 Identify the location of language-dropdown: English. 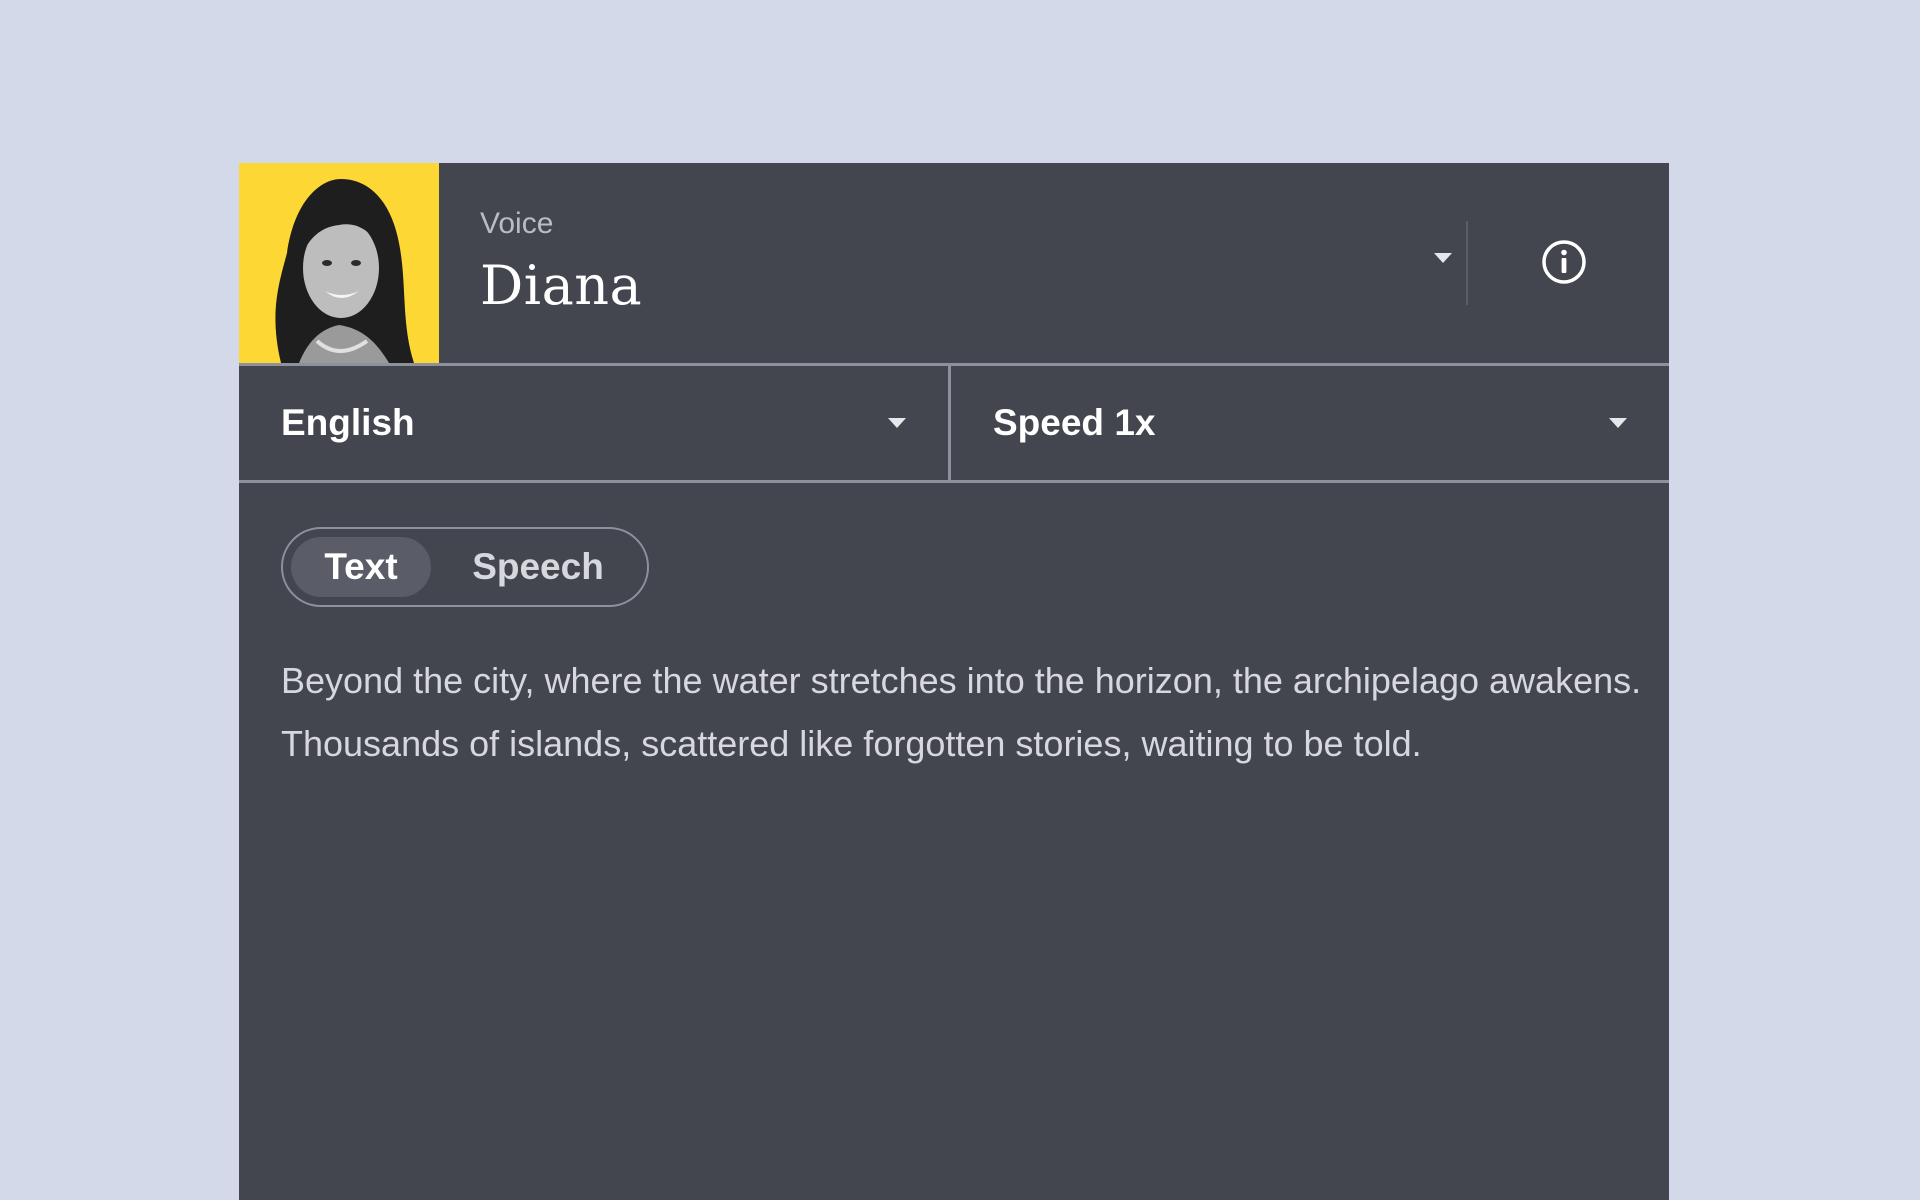
(595, 423).